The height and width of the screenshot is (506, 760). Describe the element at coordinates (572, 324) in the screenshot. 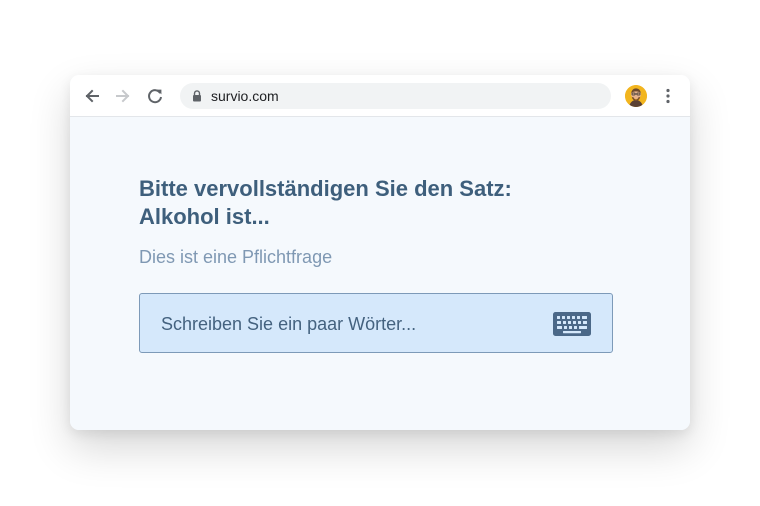

I see `keyboard-icon` at that location.